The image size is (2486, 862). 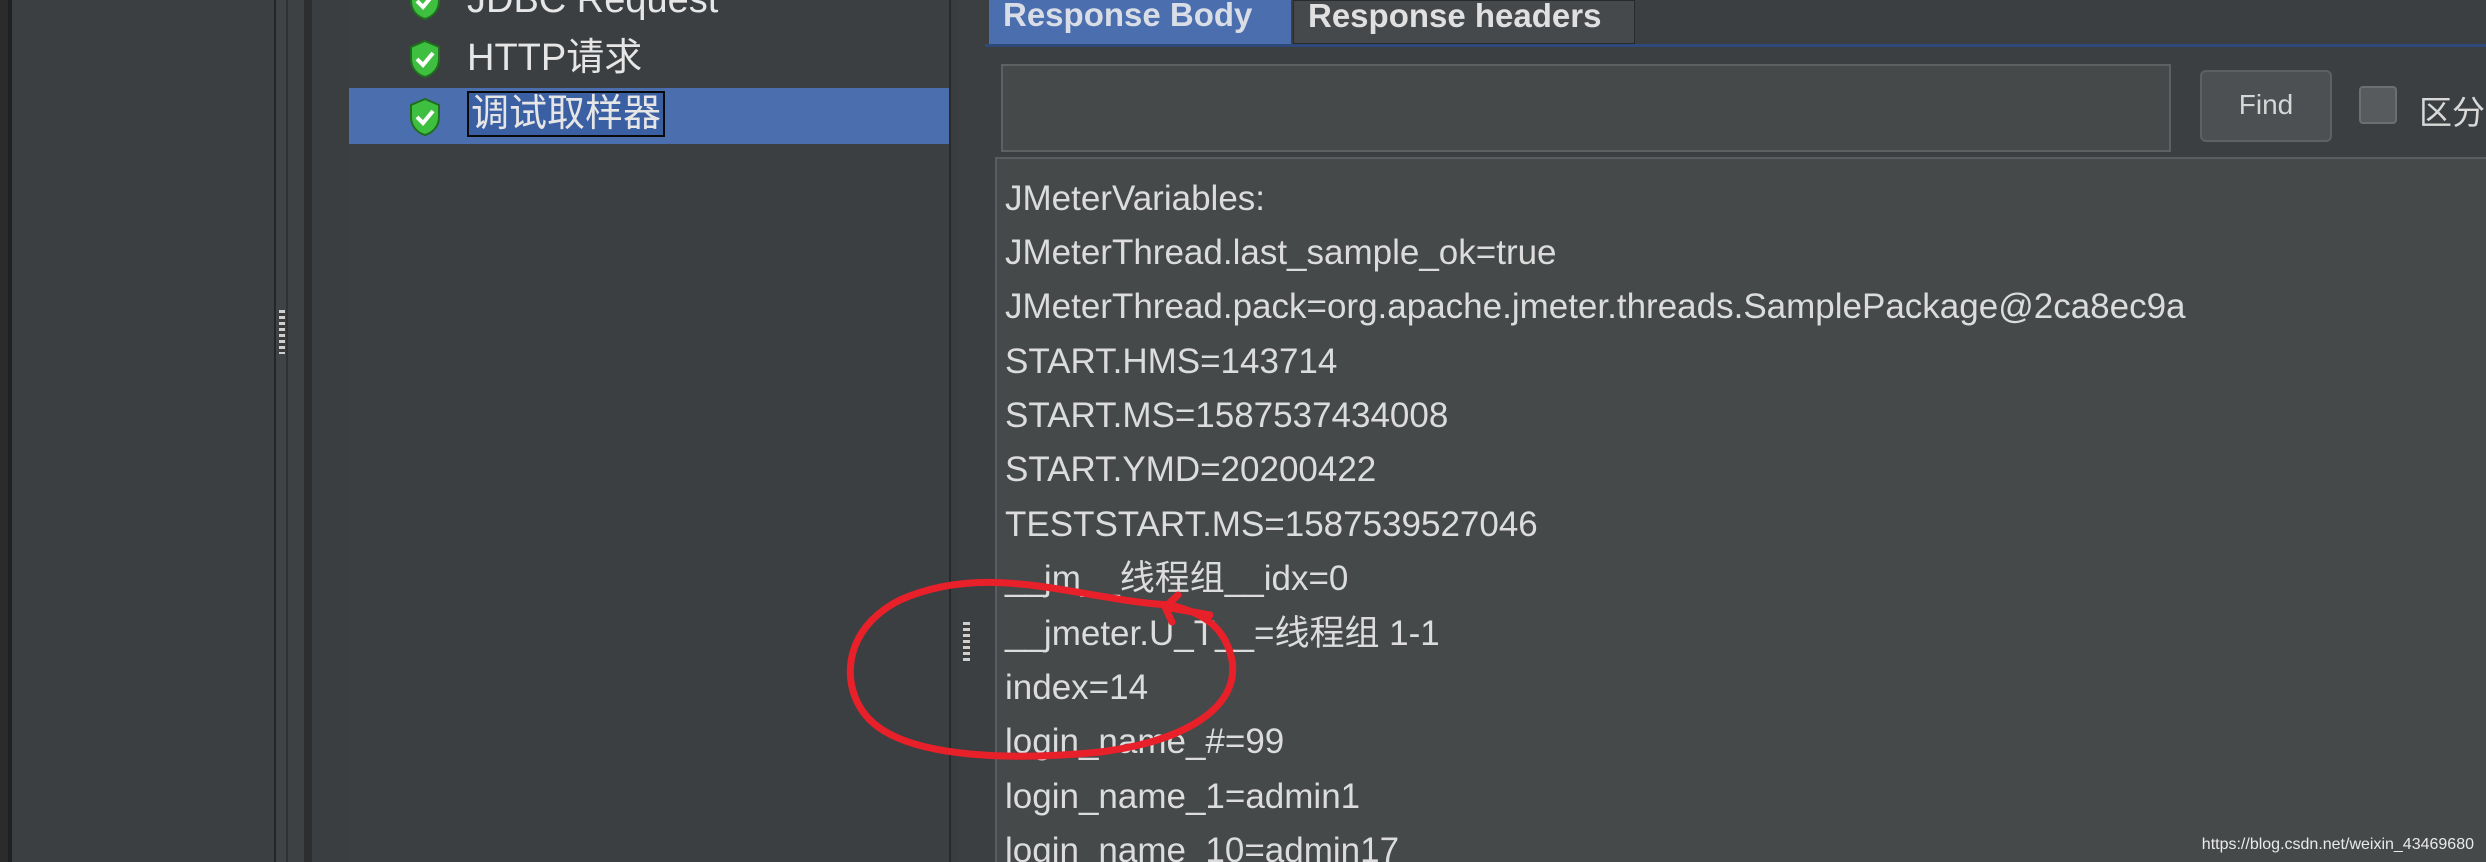 What do you see at coordinates (143, 431) in the screenshot?
I see `left-panel` at bounding box center [143, 431].